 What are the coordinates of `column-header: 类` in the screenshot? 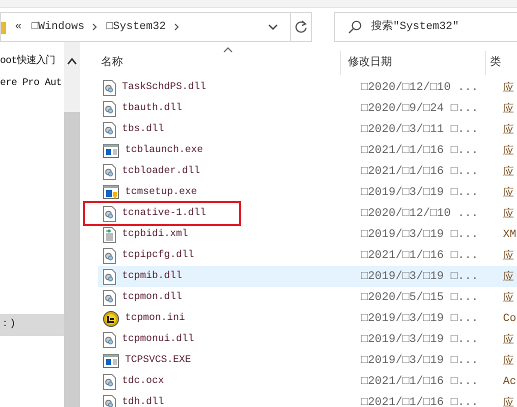 It's located at (493, 63).